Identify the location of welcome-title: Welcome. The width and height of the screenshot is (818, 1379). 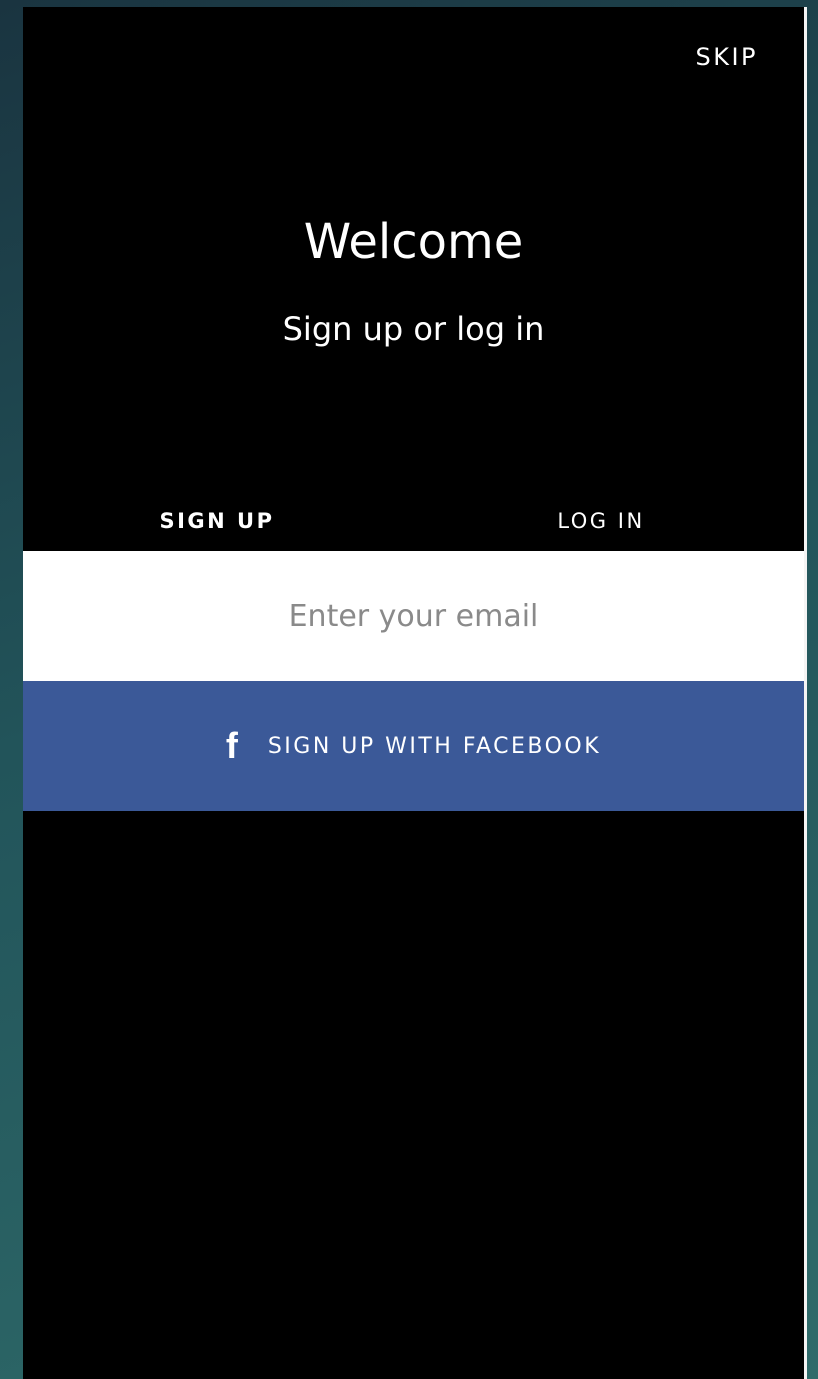
(413, 242).